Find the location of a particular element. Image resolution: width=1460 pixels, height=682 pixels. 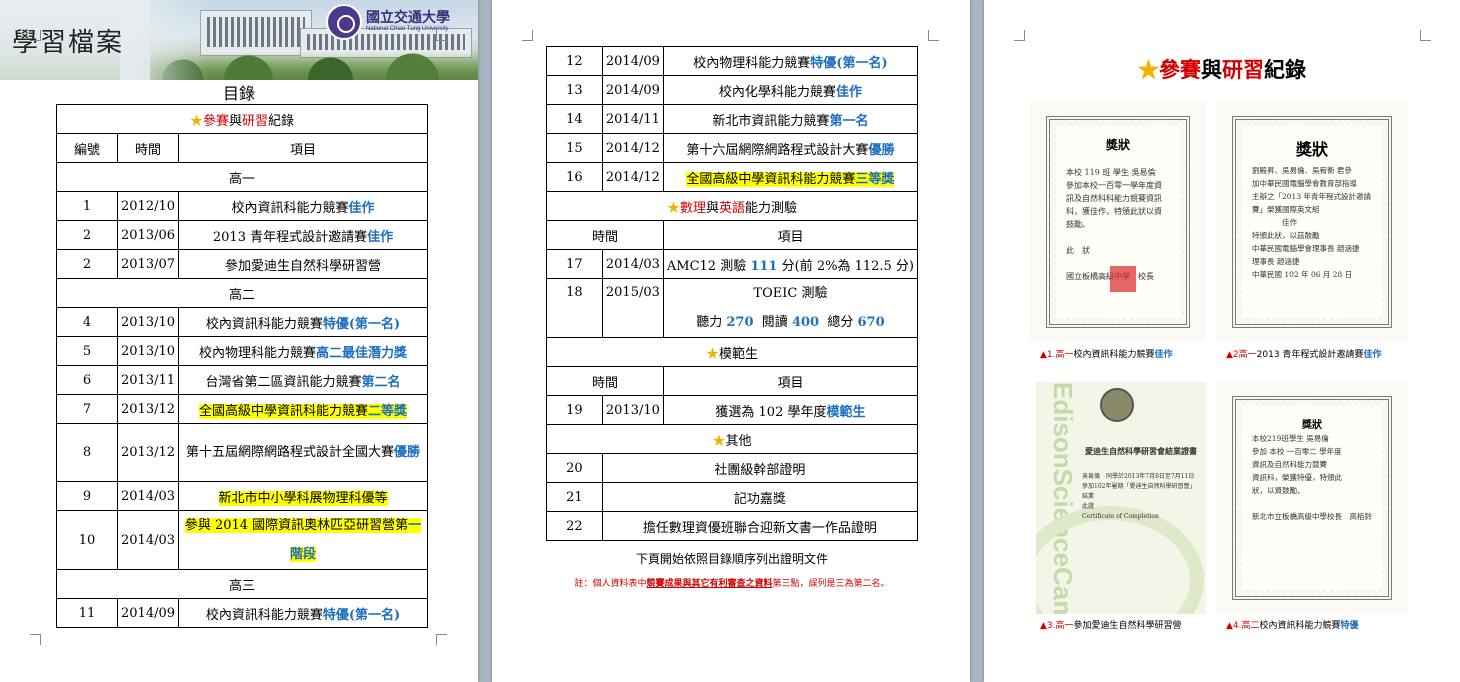

row-number: 8 is located at coordinates (87, 452).